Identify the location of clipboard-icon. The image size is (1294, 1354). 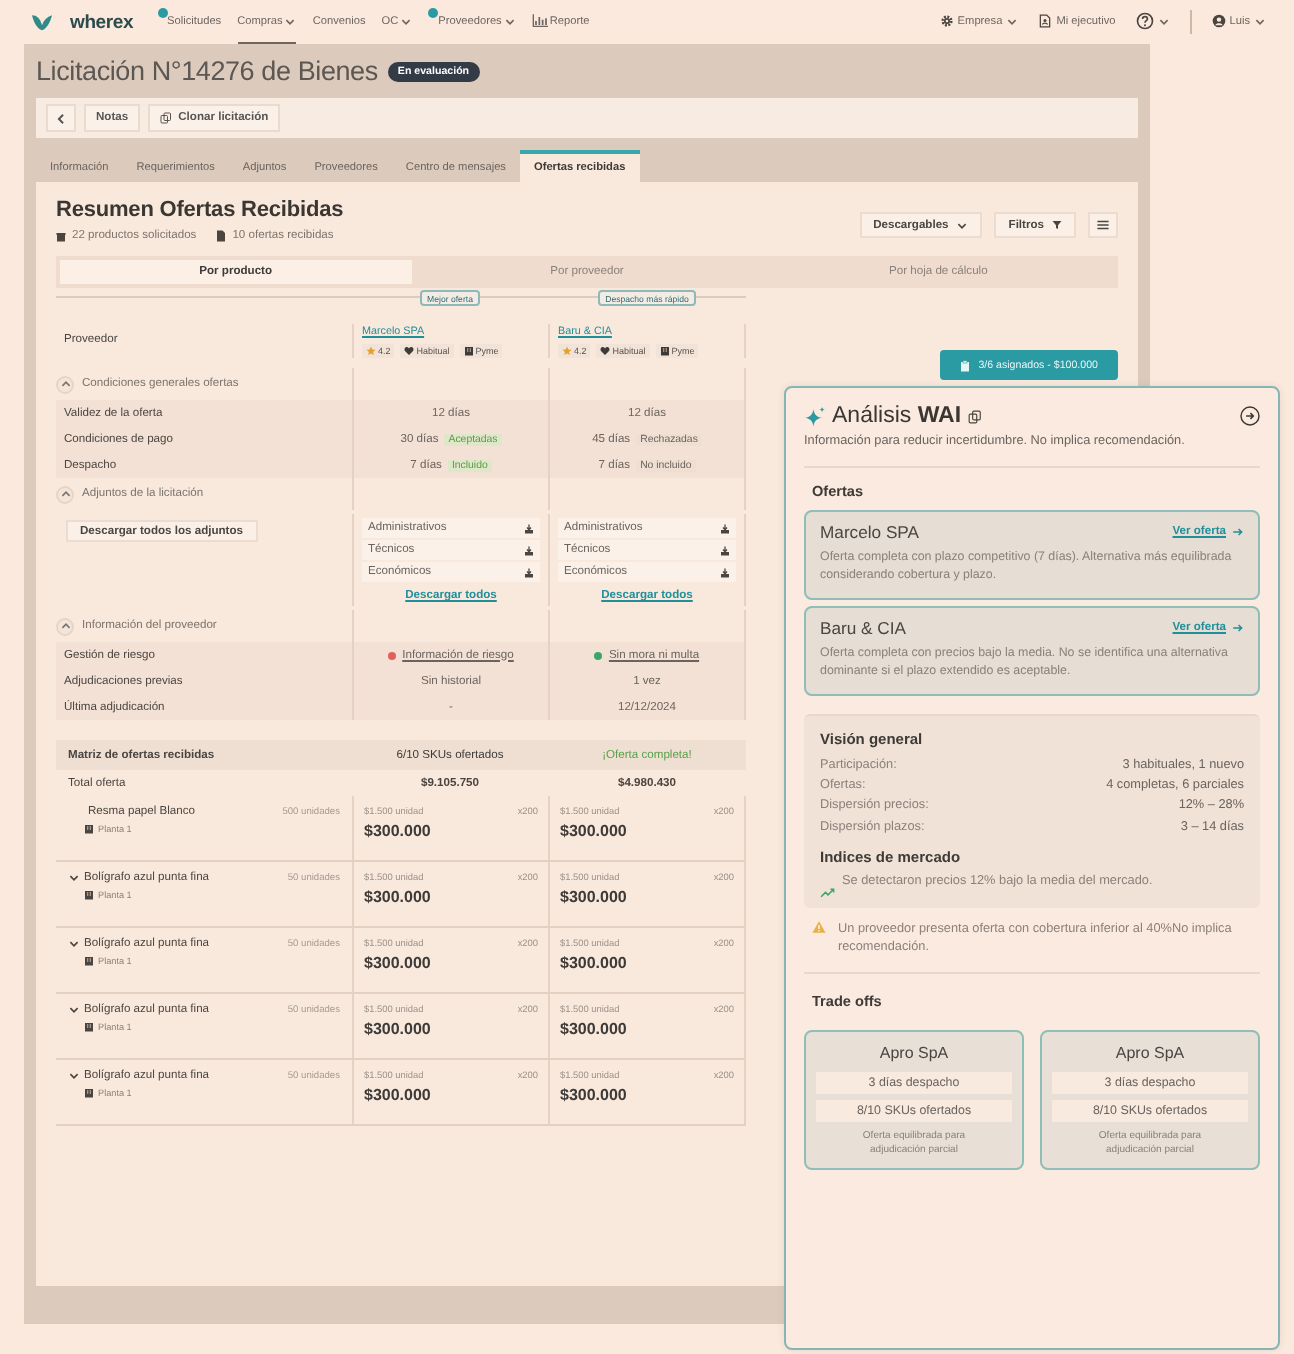
(965, 365).